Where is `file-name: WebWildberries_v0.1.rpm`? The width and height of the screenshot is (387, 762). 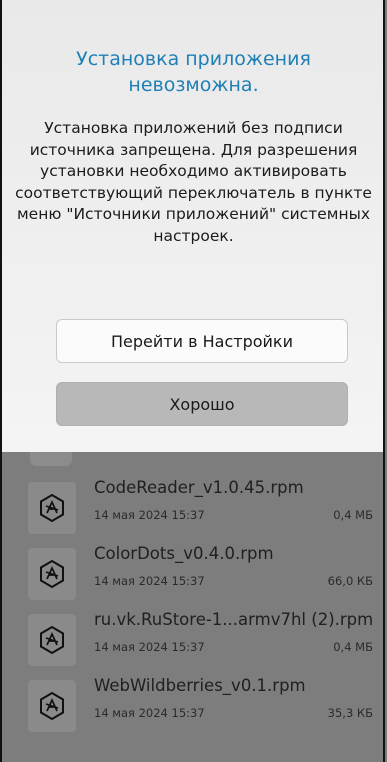
file-name: WebWildberries_v0.1.rpm is located at coordinates (200, 685).